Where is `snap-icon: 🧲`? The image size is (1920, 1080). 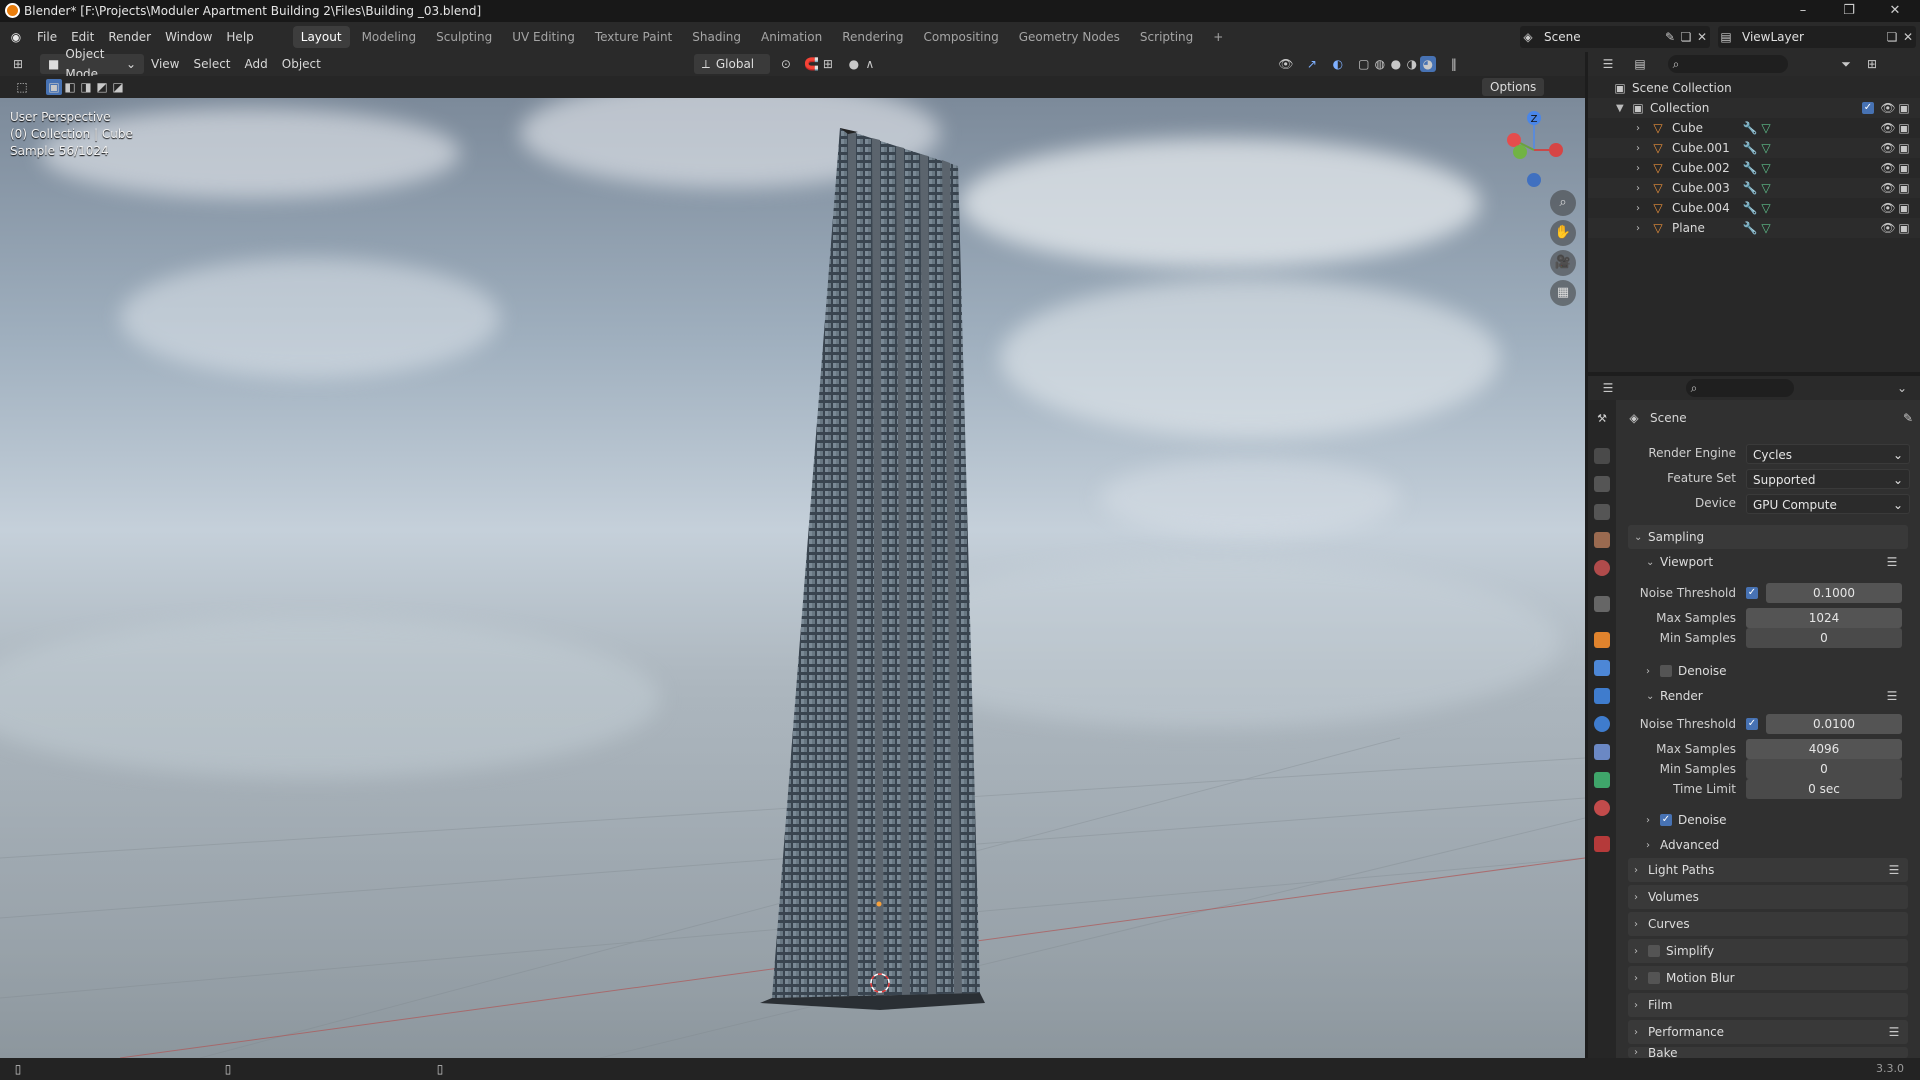 snap-icon: 🧲 is located at coordinates (812, 64).